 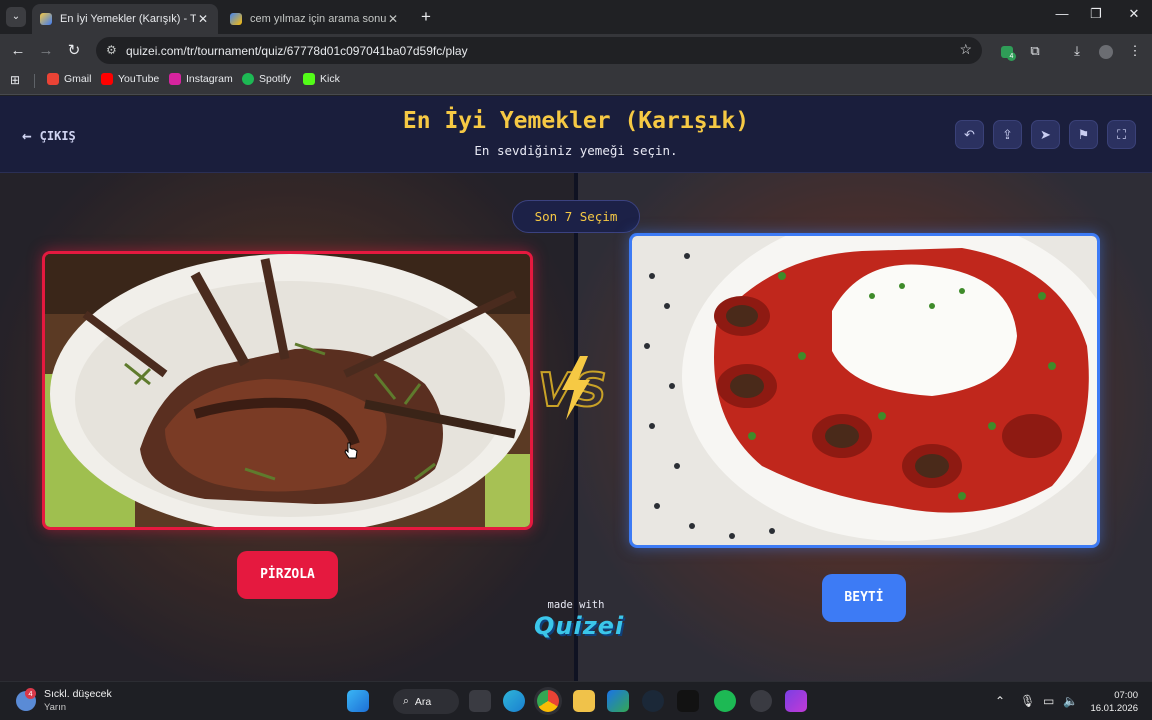 What do you see at coordinates (175, 79) in the screenshot?
I see `instagram-icon` at bounding box center [175, 79].